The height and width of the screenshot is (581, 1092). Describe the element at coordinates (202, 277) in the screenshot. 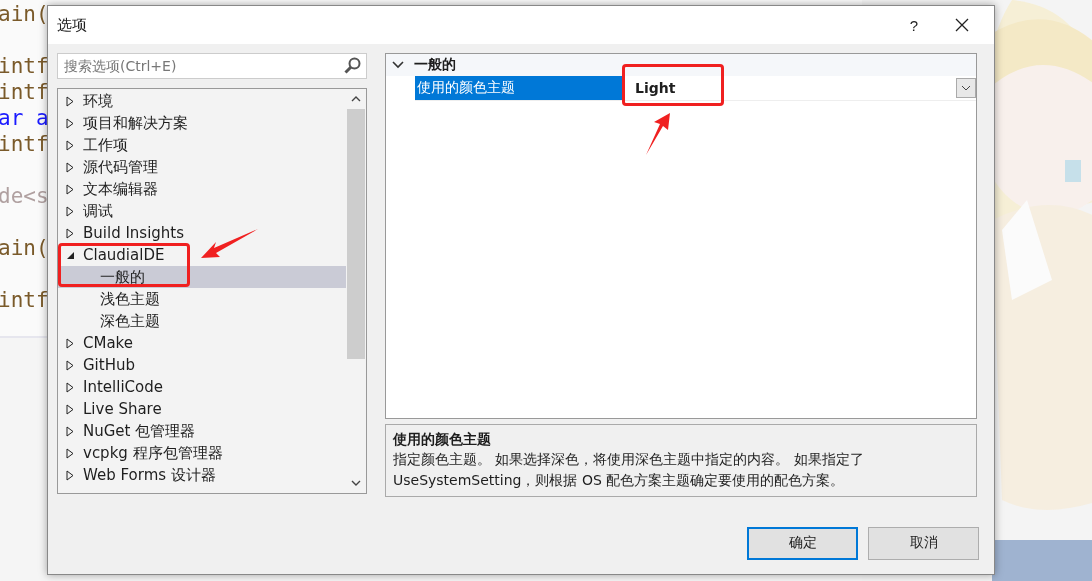

I see `selected-tree-row: 一般的` at that location.